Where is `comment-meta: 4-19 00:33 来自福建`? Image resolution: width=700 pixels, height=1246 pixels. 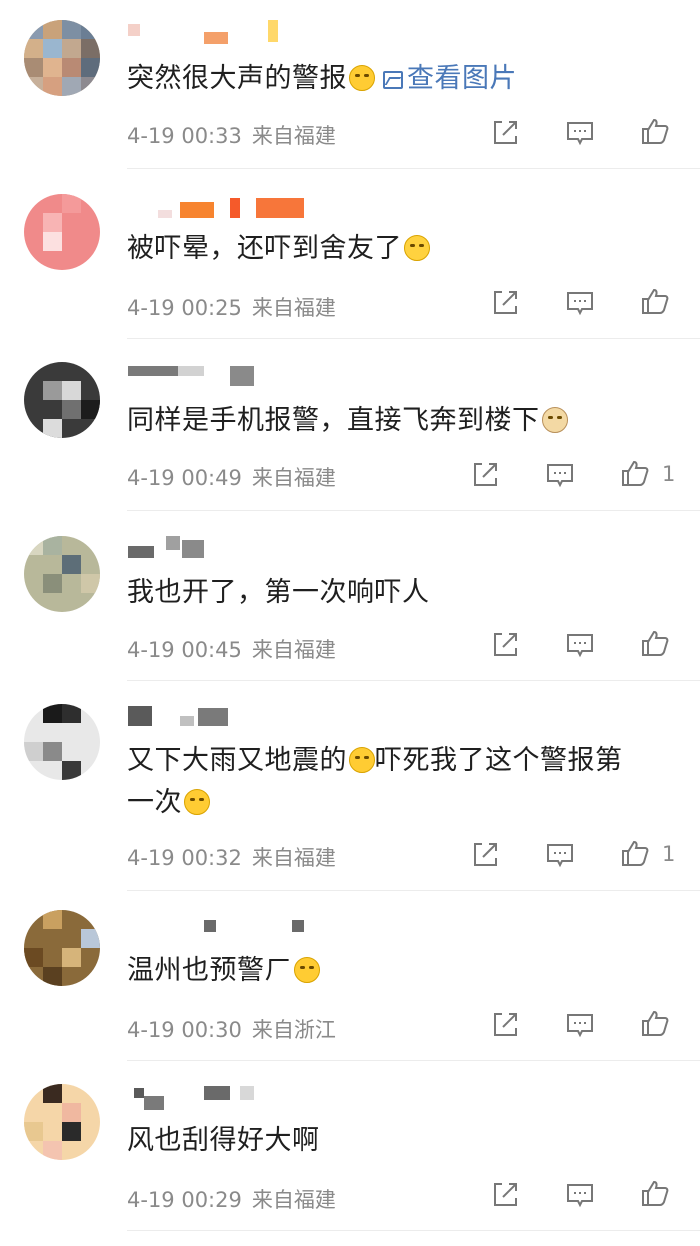 comment-meta: 4-19 00:33 来自福建 is located at coordinates (231, 135).